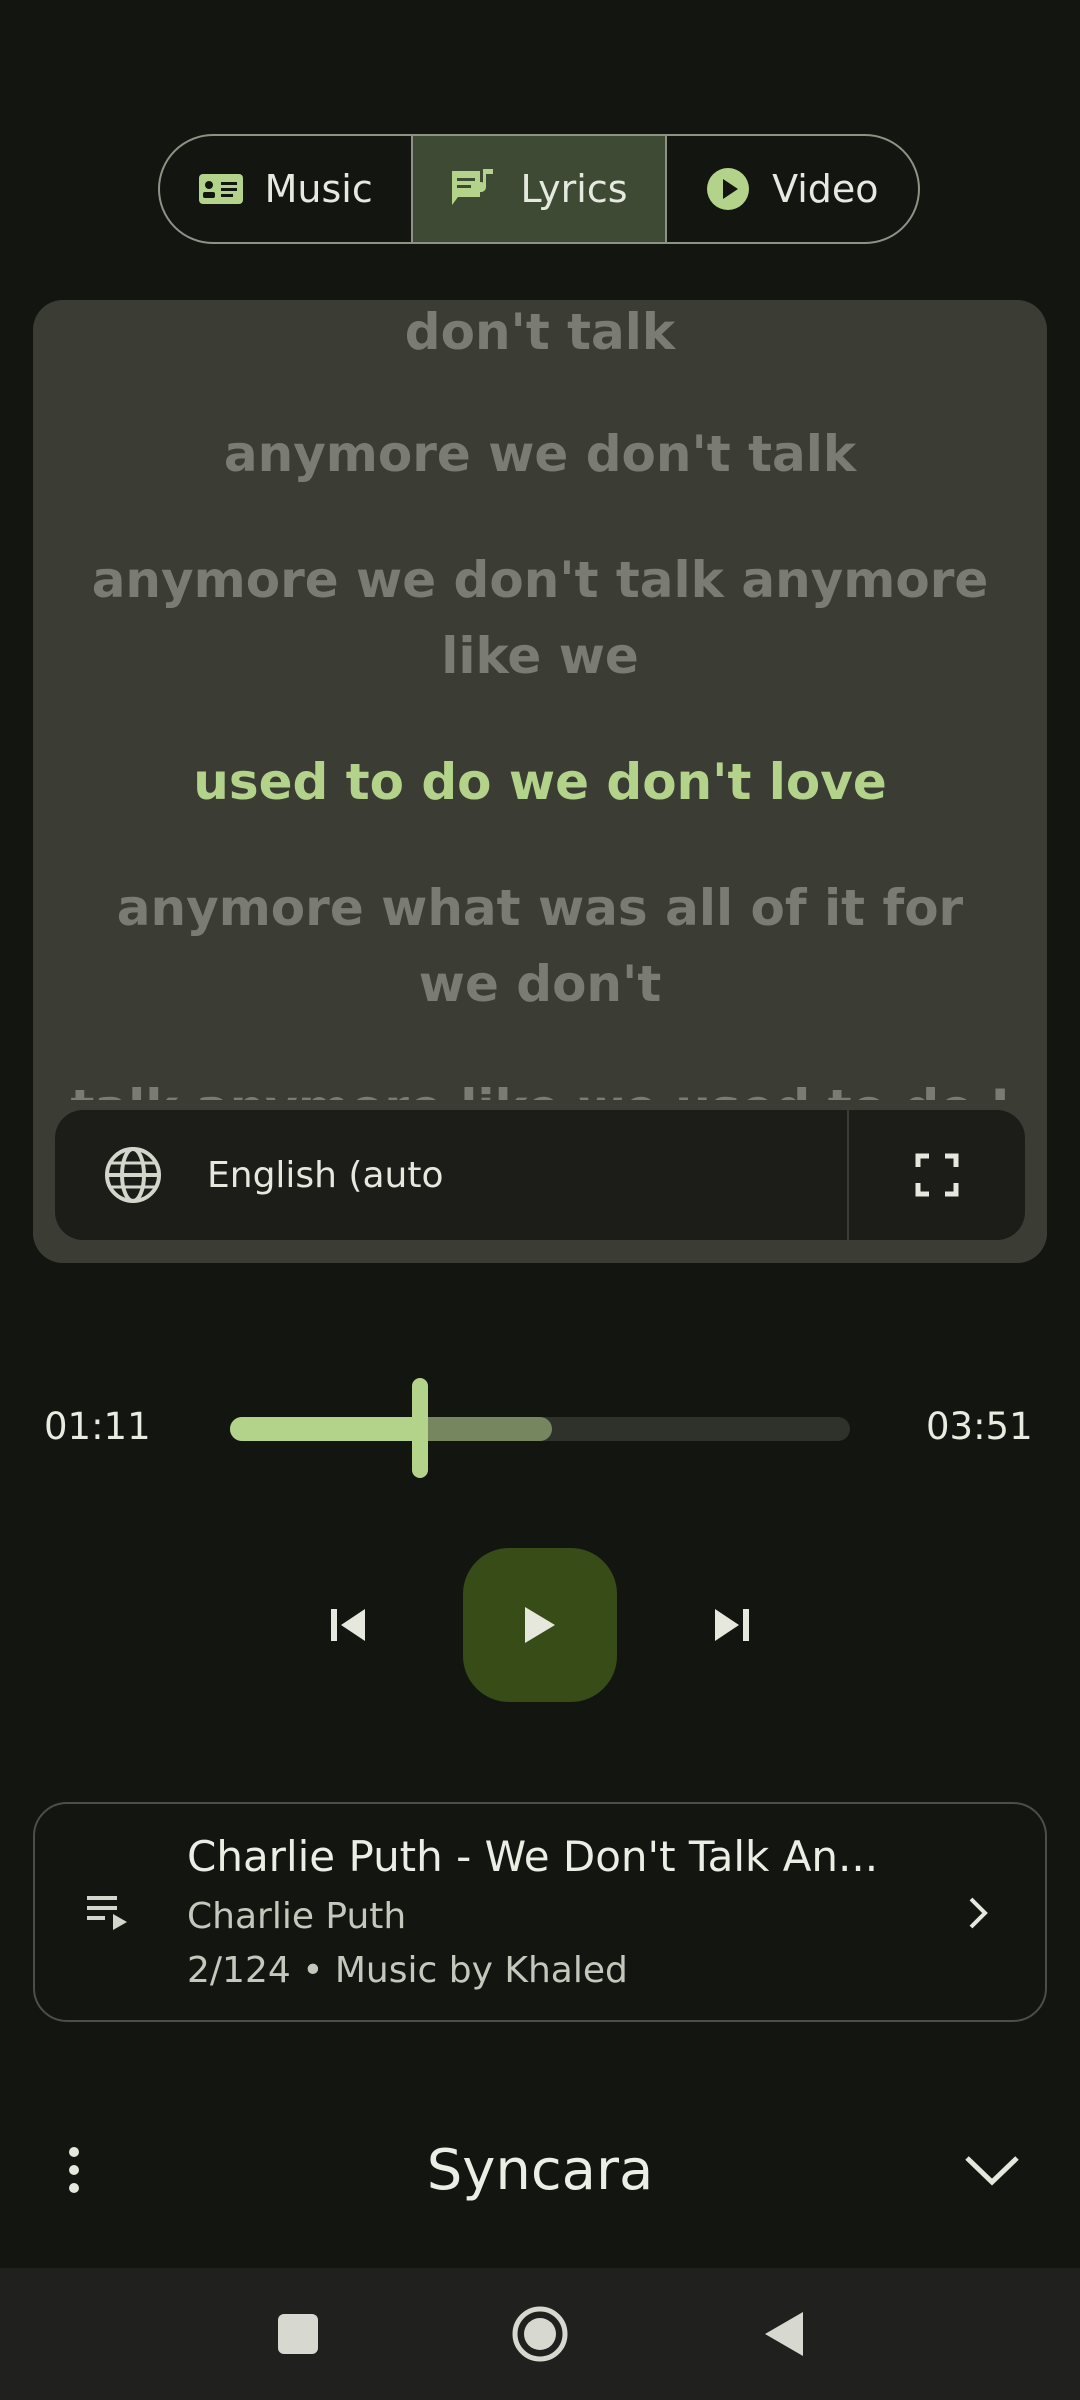 Image resolution: width=1080 pixels, height=2400 pixels. I want to click on back-icon, so click(784, 2334).